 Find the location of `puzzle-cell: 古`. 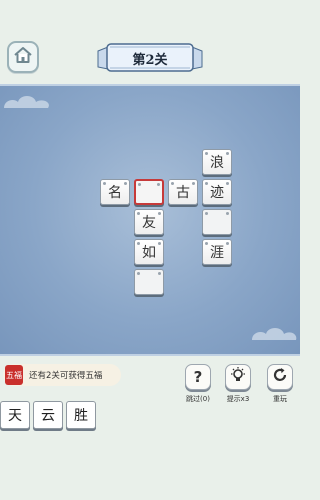

puzzle-cell: 古 is located at coordinates (183, 192).